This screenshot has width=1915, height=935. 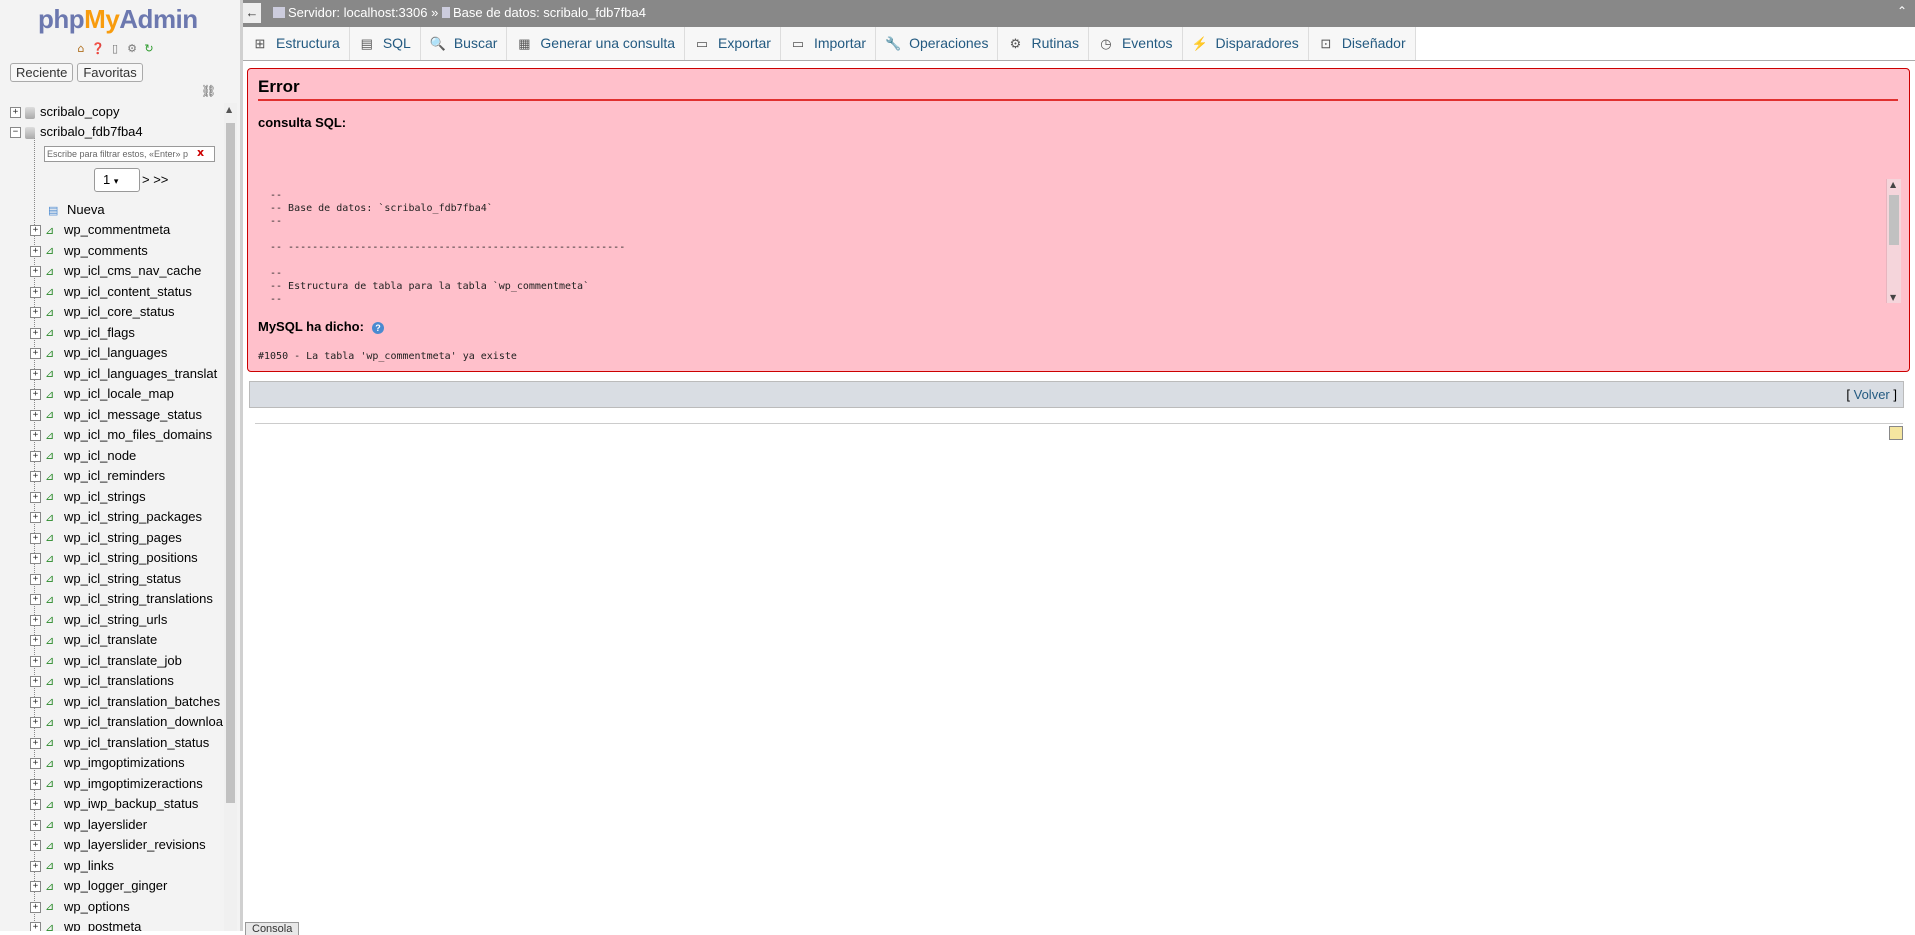 What do you see at coordinates (105, 496) in the screenshot?
I see `table-name: wp_icl_strings` at bounding box center [105, 496].